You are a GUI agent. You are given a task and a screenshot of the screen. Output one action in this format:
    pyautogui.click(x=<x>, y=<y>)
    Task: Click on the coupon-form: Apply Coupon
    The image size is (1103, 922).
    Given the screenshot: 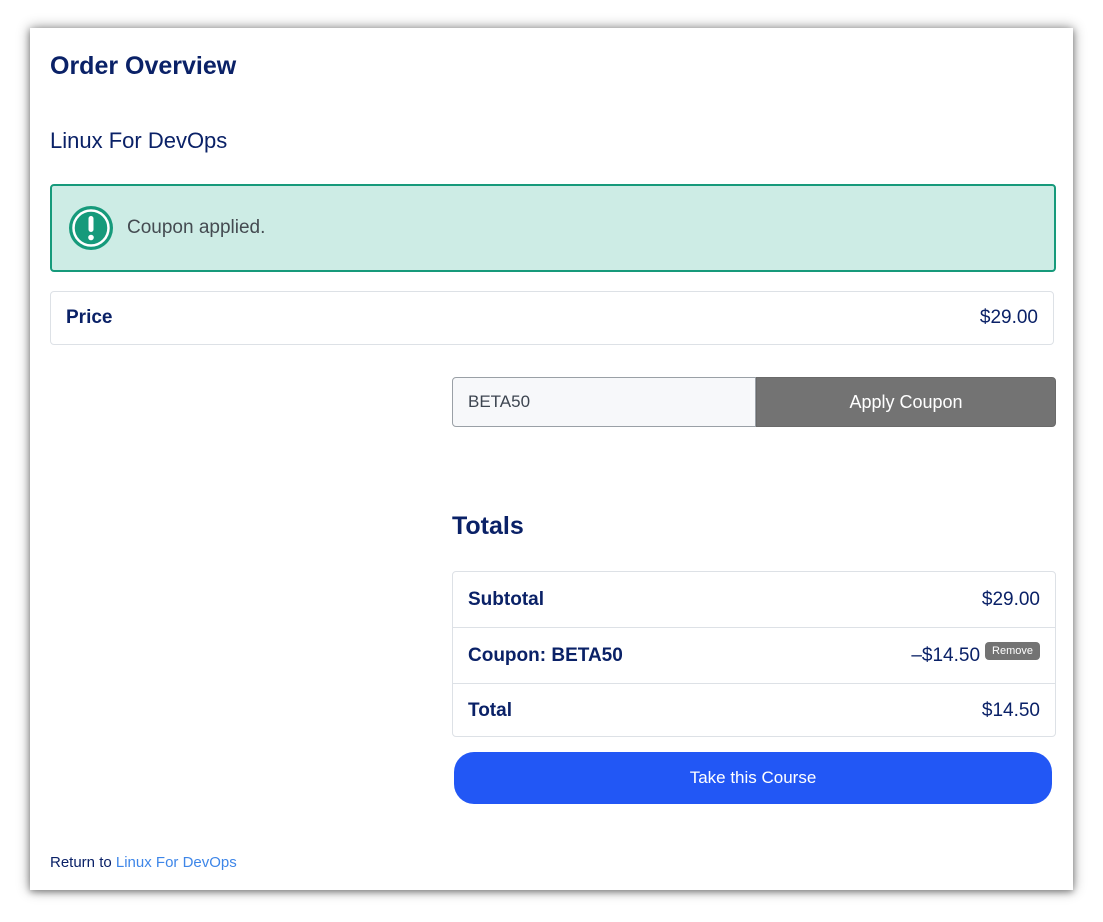 What is the action you would take?
    pyautogui.click(x=754, y=402)
    